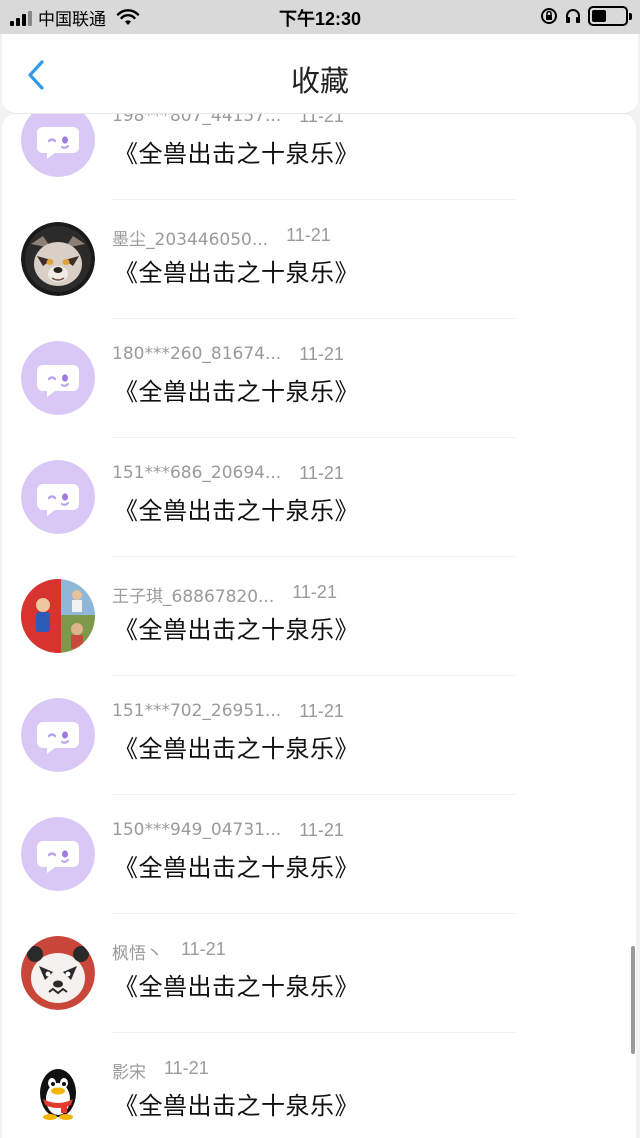  I want to click on item-meta: 枫悟丶 11-21, so click(169, 951).